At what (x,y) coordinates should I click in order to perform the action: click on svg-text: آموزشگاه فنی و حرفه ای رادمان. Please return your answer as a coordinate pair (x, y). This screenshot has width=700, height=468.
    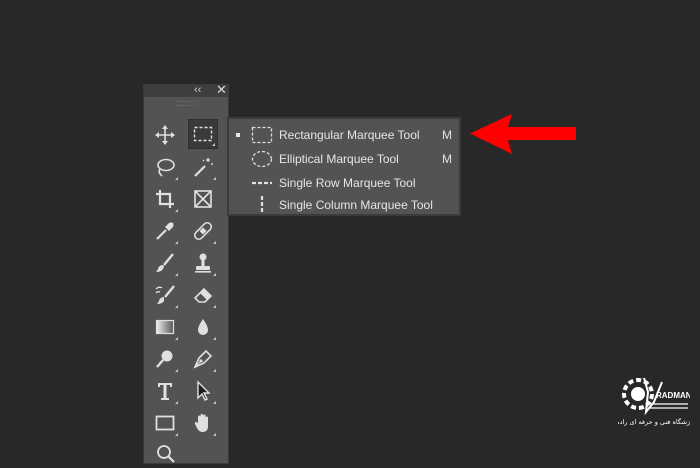
    Looking at the image, I should click on (654, 421).